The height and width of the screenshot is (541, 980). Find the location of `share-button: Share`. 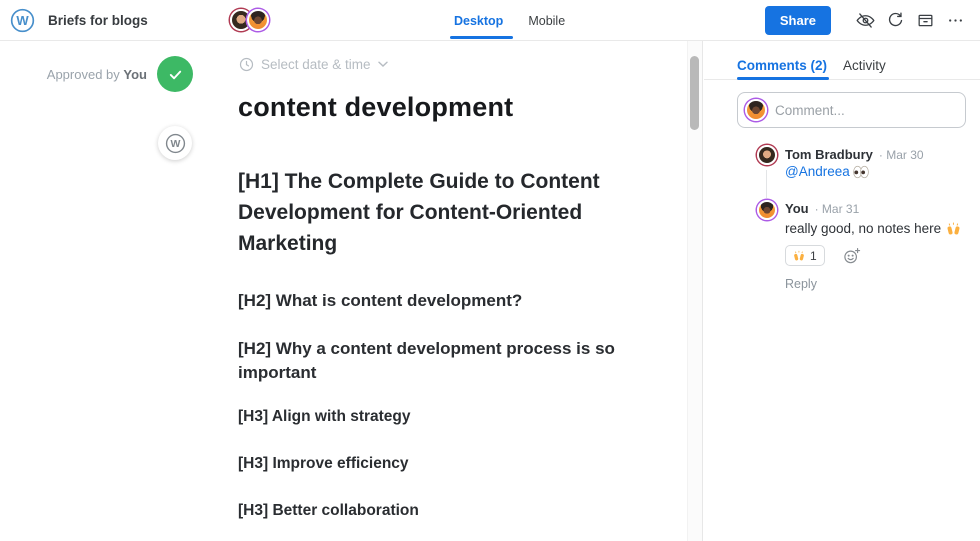

share-button: Share is located at coordinates (797, 20).